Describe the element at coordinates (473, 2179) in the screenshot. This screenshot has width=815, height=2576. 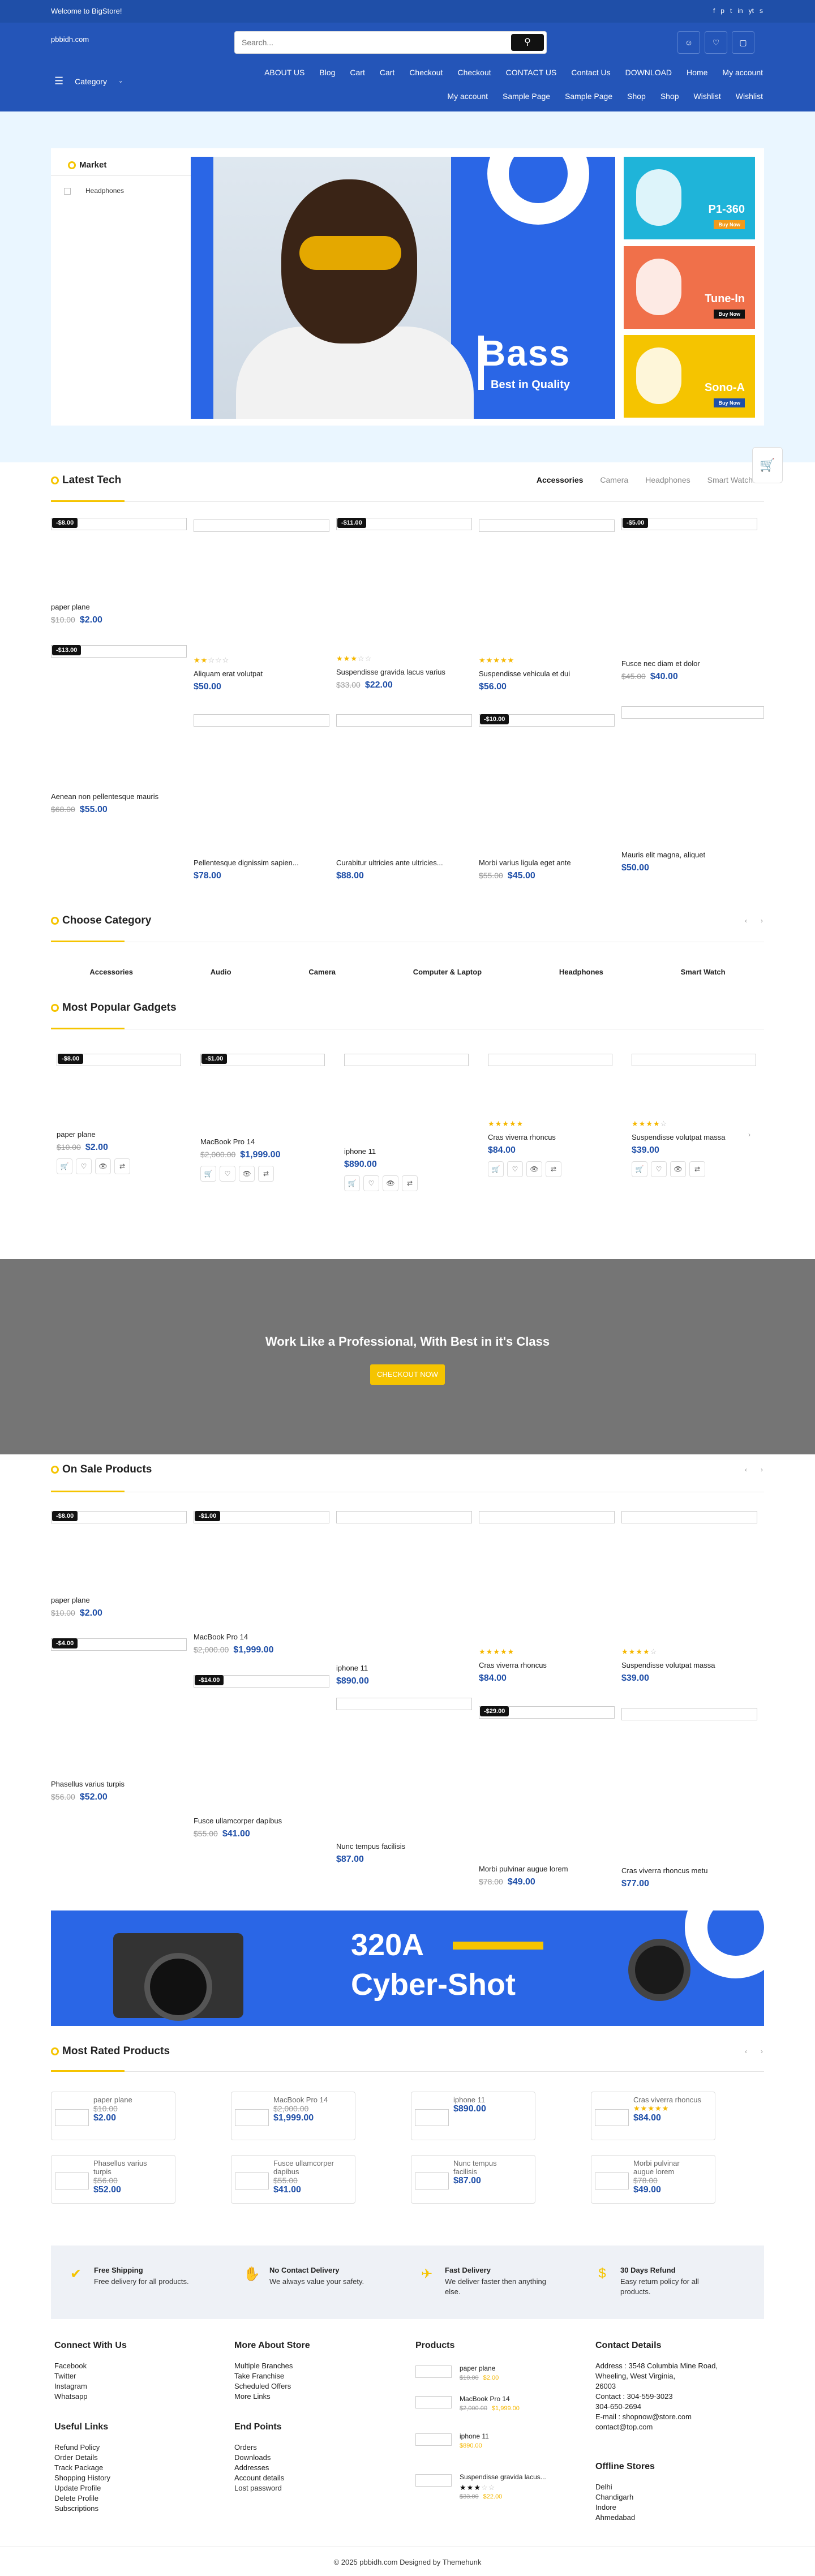
I see `rated-card: Nunc tempus facilisis $87.00` at that location.